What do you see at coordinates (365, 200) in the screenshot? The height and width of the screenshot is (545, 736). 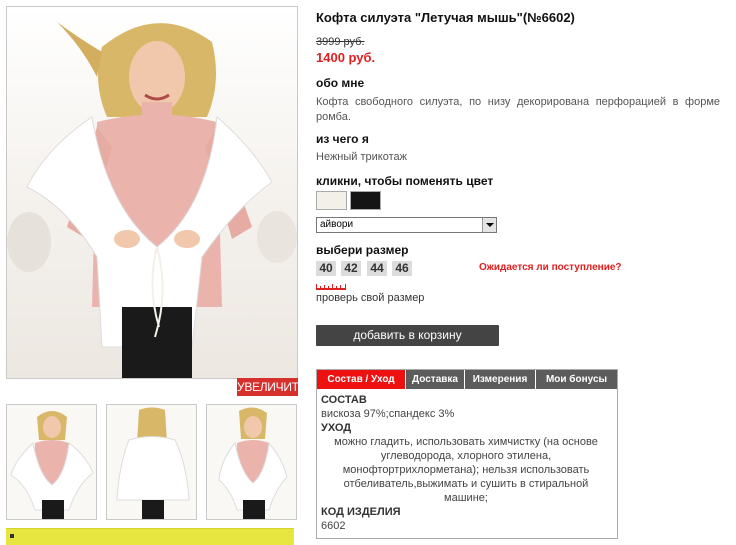 I see `color-swatch-black` at bounding box center [365, 200].